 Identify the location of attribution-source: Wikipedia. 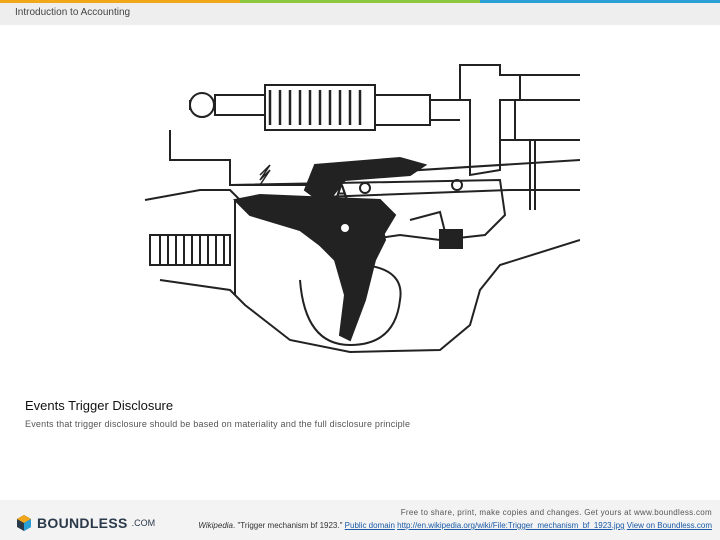
(215, 525).